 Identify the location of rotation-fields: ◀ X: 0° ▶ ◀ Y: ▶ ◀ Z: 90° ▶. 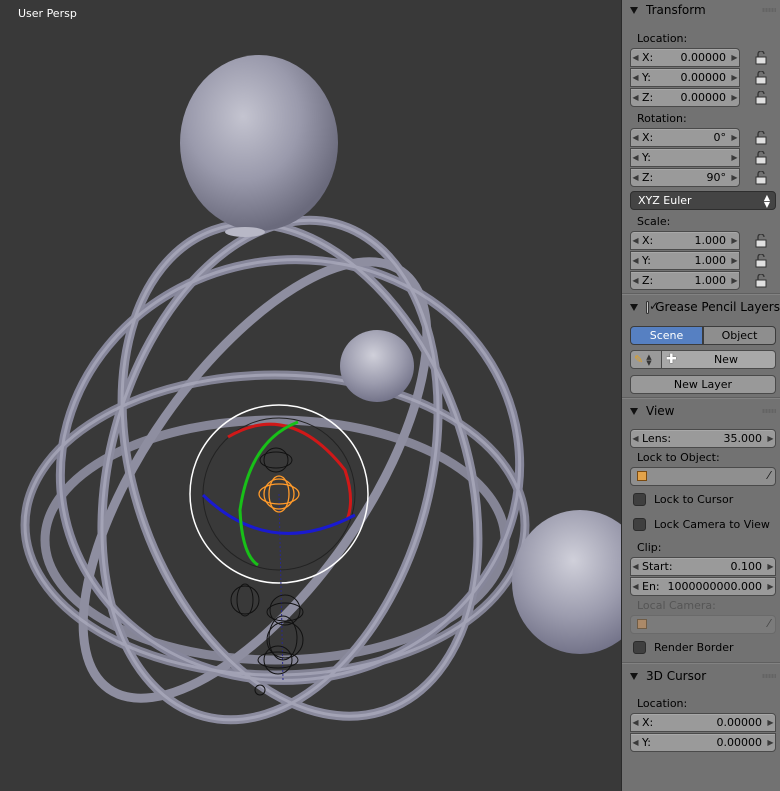
(701, 158).